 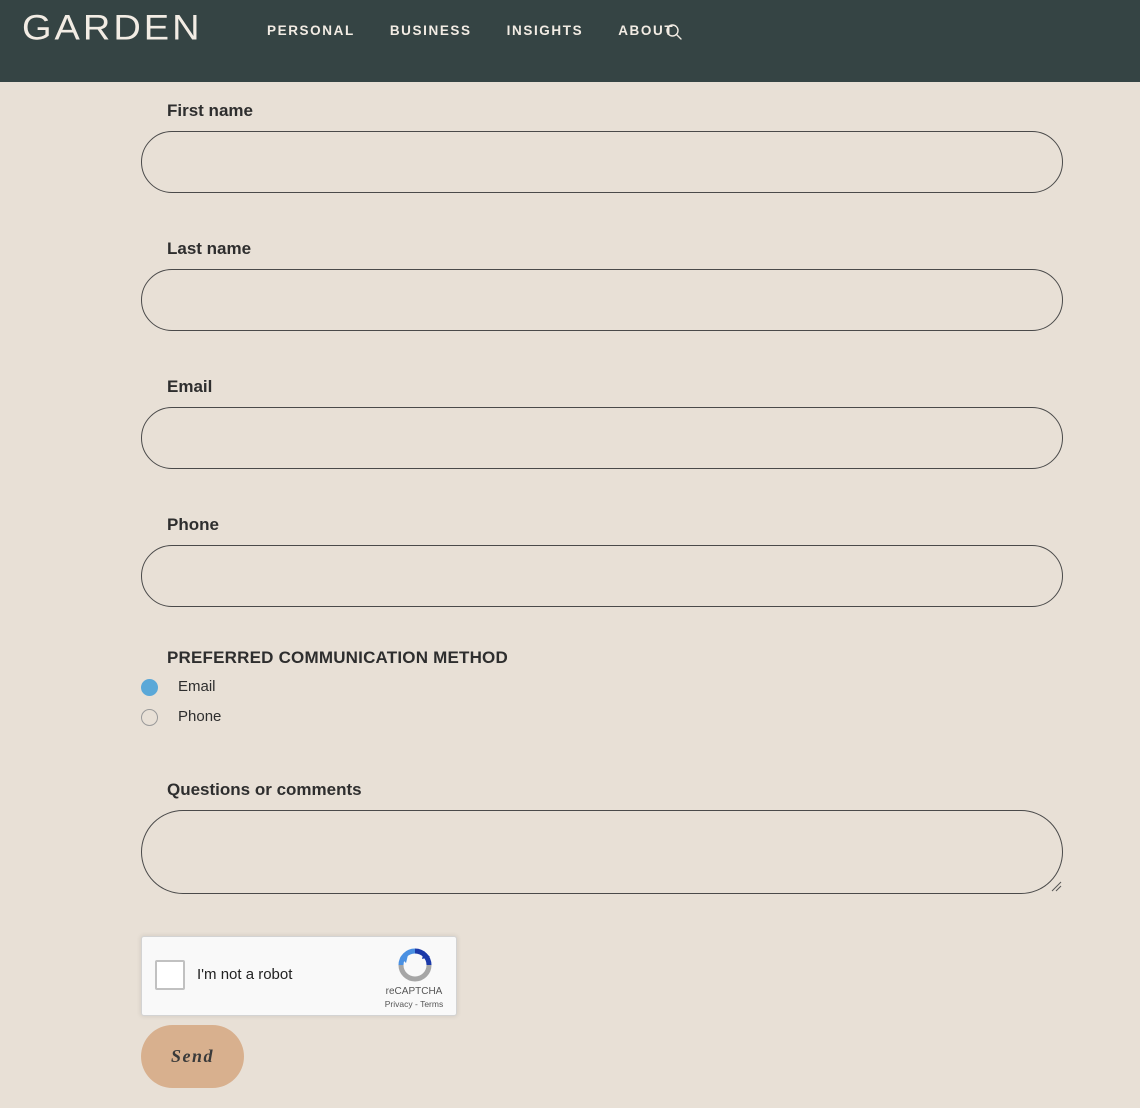 What do you see at coordinates (311, 31) in the screenshot?
I see `nav-item-personal: PERSONAL` at bounding box center [311, 31].